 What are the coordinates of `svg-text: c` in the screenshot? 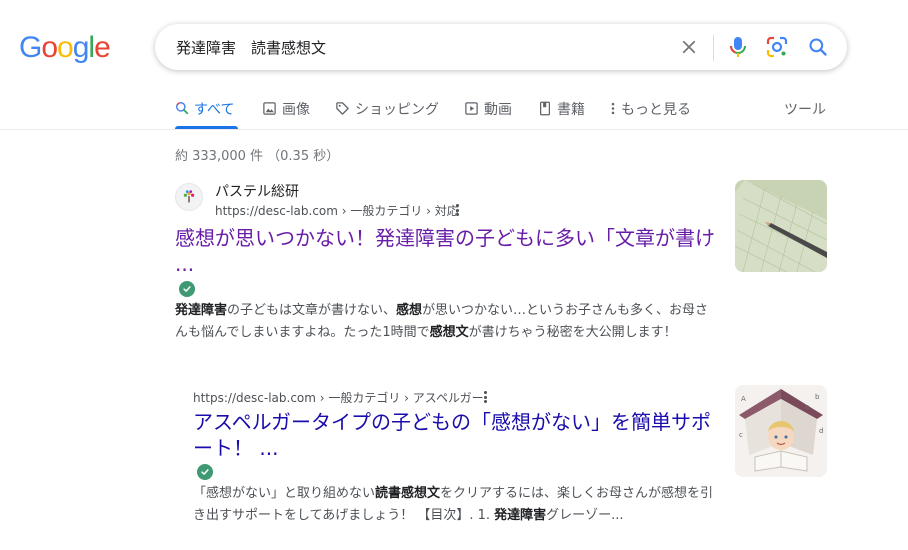 It's located at (741, 435).